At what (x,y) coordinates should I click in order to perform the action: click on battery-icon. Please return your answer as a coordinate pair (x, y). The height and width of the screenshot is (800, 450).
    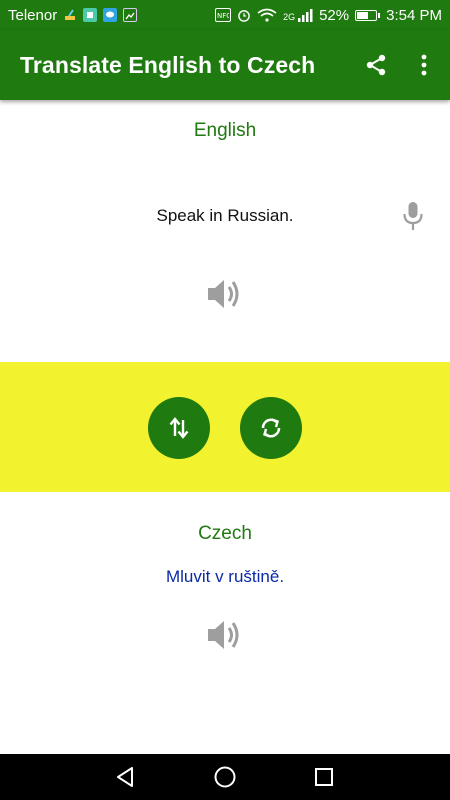
    Looking at the image, I should click on (368, 15).